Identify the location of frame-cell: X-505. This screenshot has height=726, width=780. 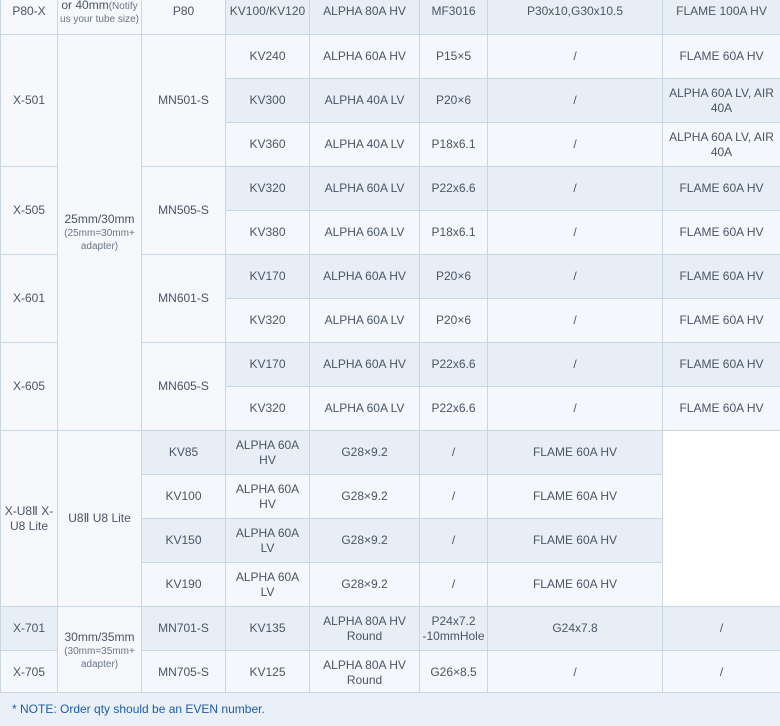
(29, 210).